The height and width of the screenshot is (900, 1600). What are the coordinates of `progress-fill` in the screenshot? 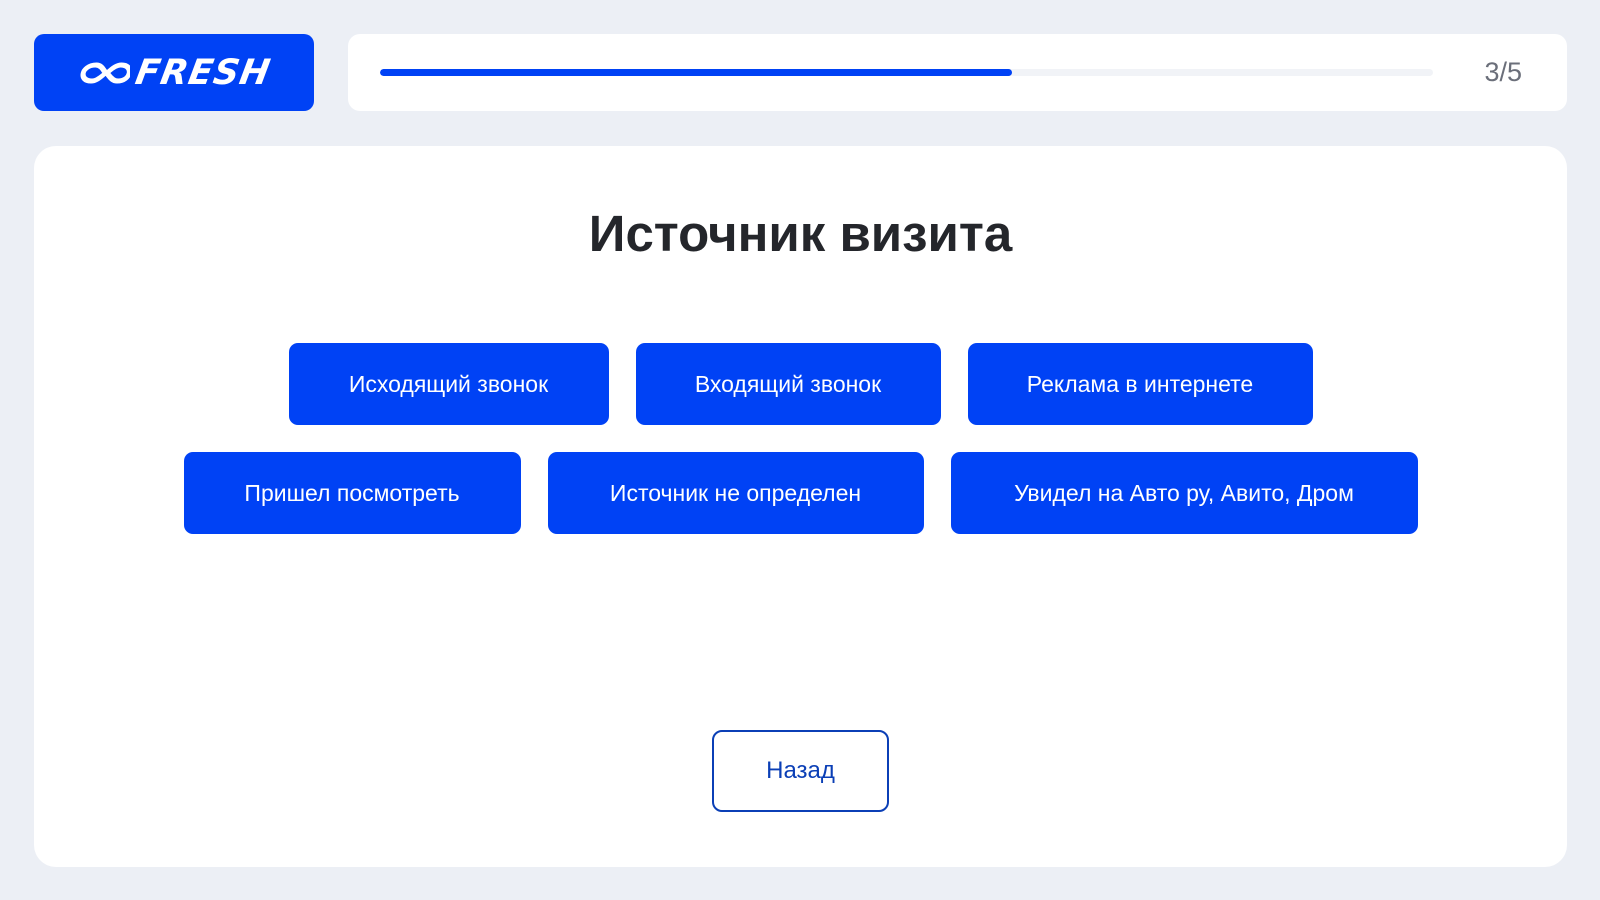 It's located at (696, 72).